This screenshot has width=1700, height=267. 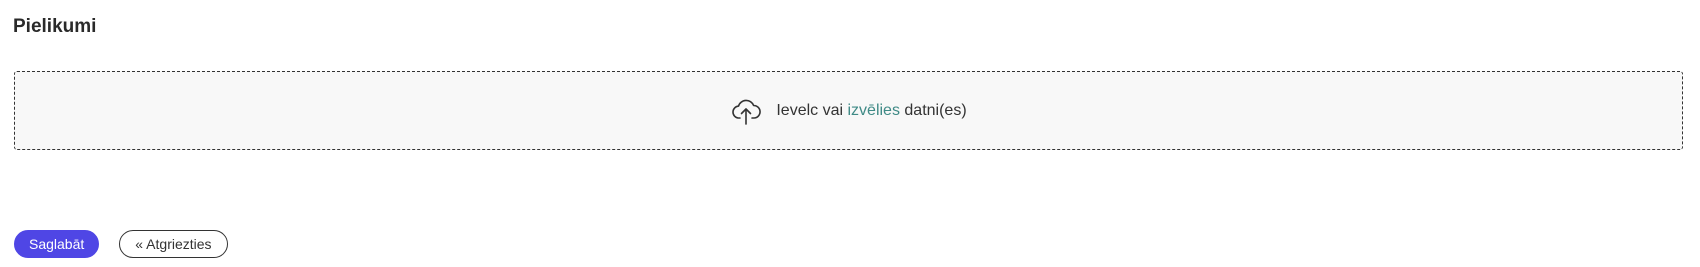 I want to click on dropzone-content: Ievelc vai izvēlies datni(es), so click(x=848, y=111).